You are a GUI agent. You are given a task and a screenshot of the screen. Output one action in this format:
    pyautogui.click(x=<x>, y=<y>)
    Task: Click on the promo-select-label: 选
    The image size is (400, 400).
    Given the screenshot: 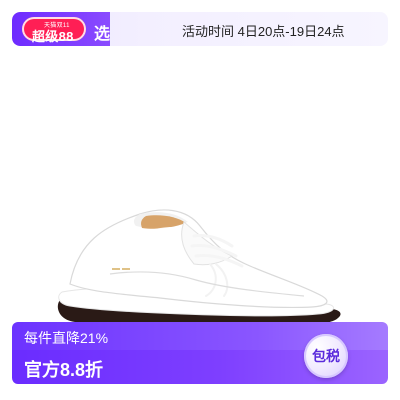 What is the action you would take?
    pyautogui.click(x=102, y=34)
    